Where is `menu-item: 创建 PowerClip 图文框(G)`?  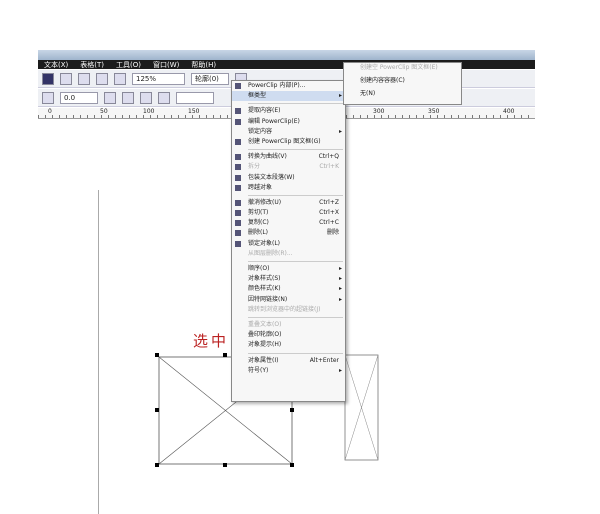
menu-item: 创建 PowerClip 图文框(G) is located at coordinates (288, 142).